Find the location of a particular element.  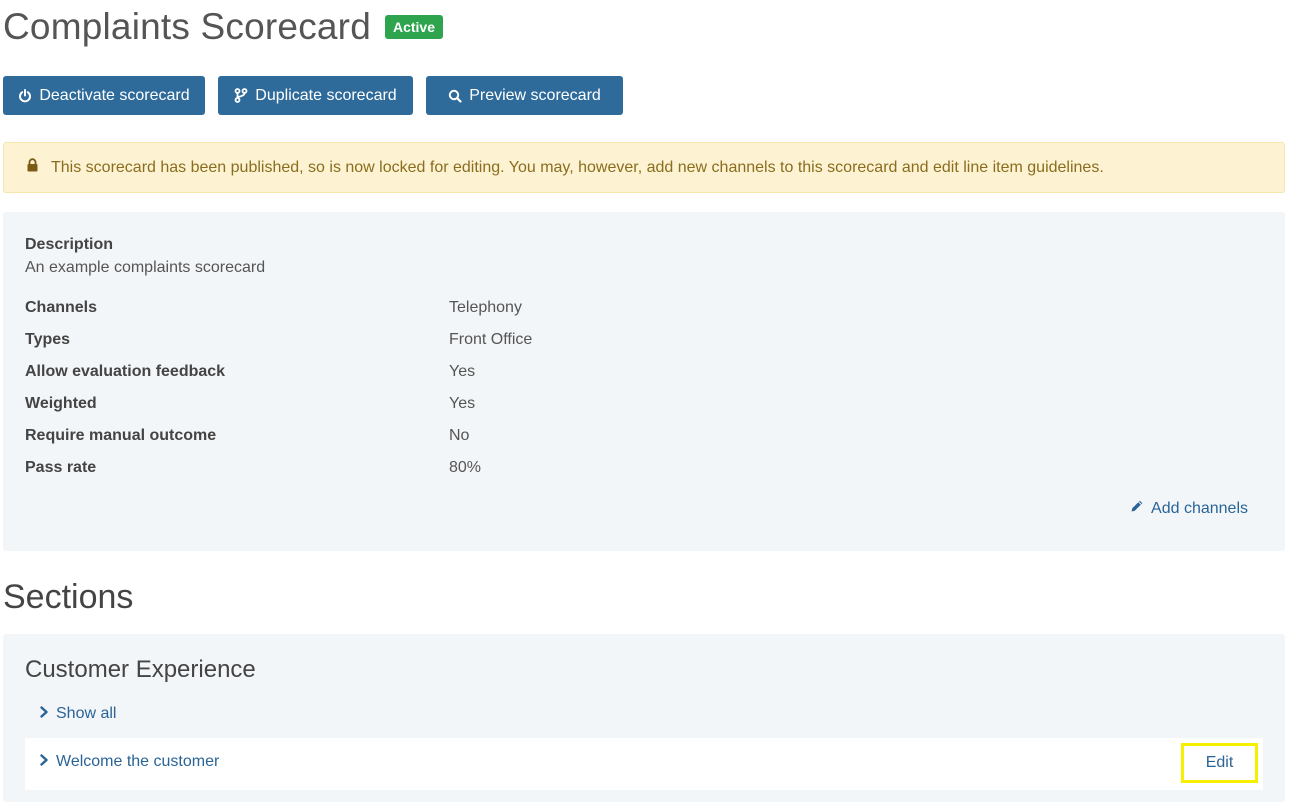

add-channels-link: Add channels is located at coordinates (1189, 508).